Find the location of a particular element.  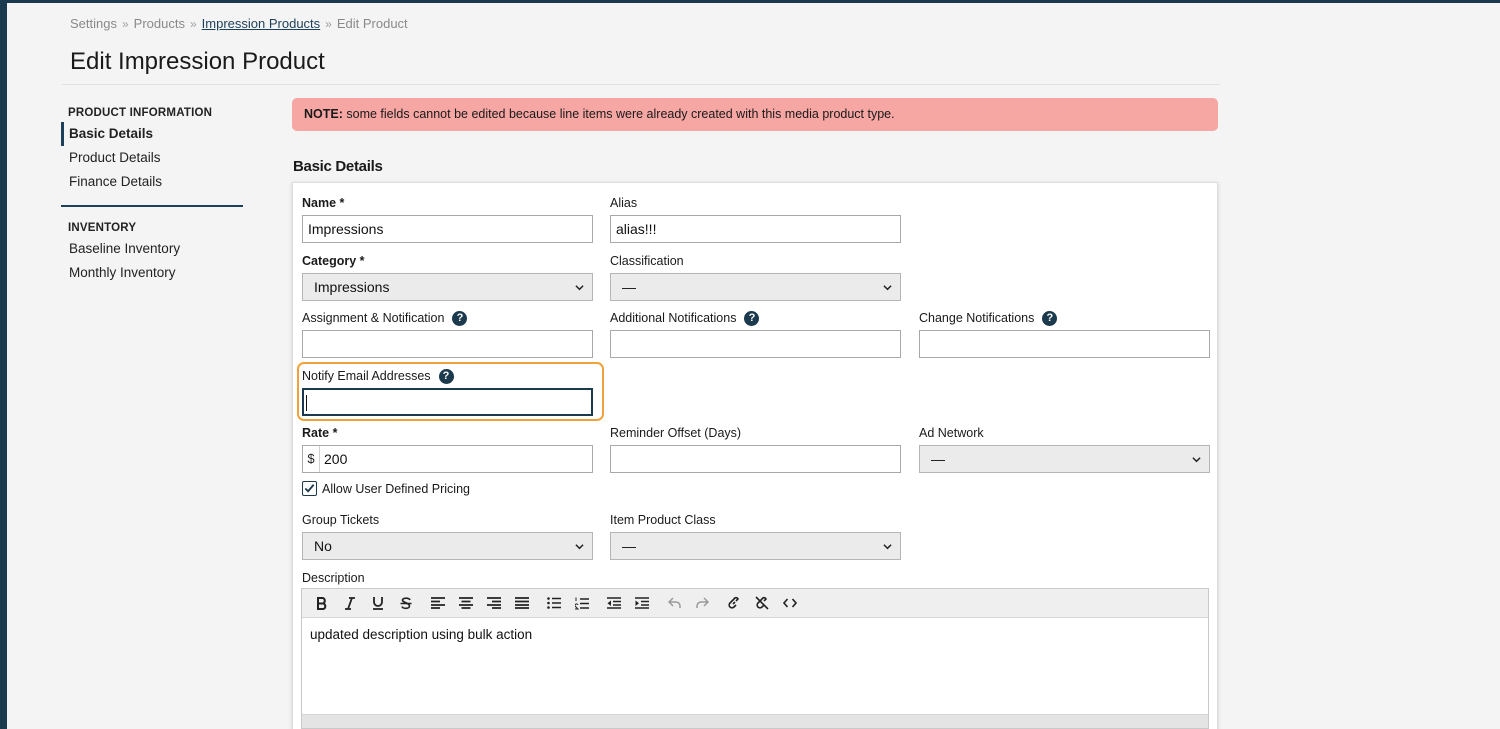

description-field: Description is located at coordinates (333, 578).